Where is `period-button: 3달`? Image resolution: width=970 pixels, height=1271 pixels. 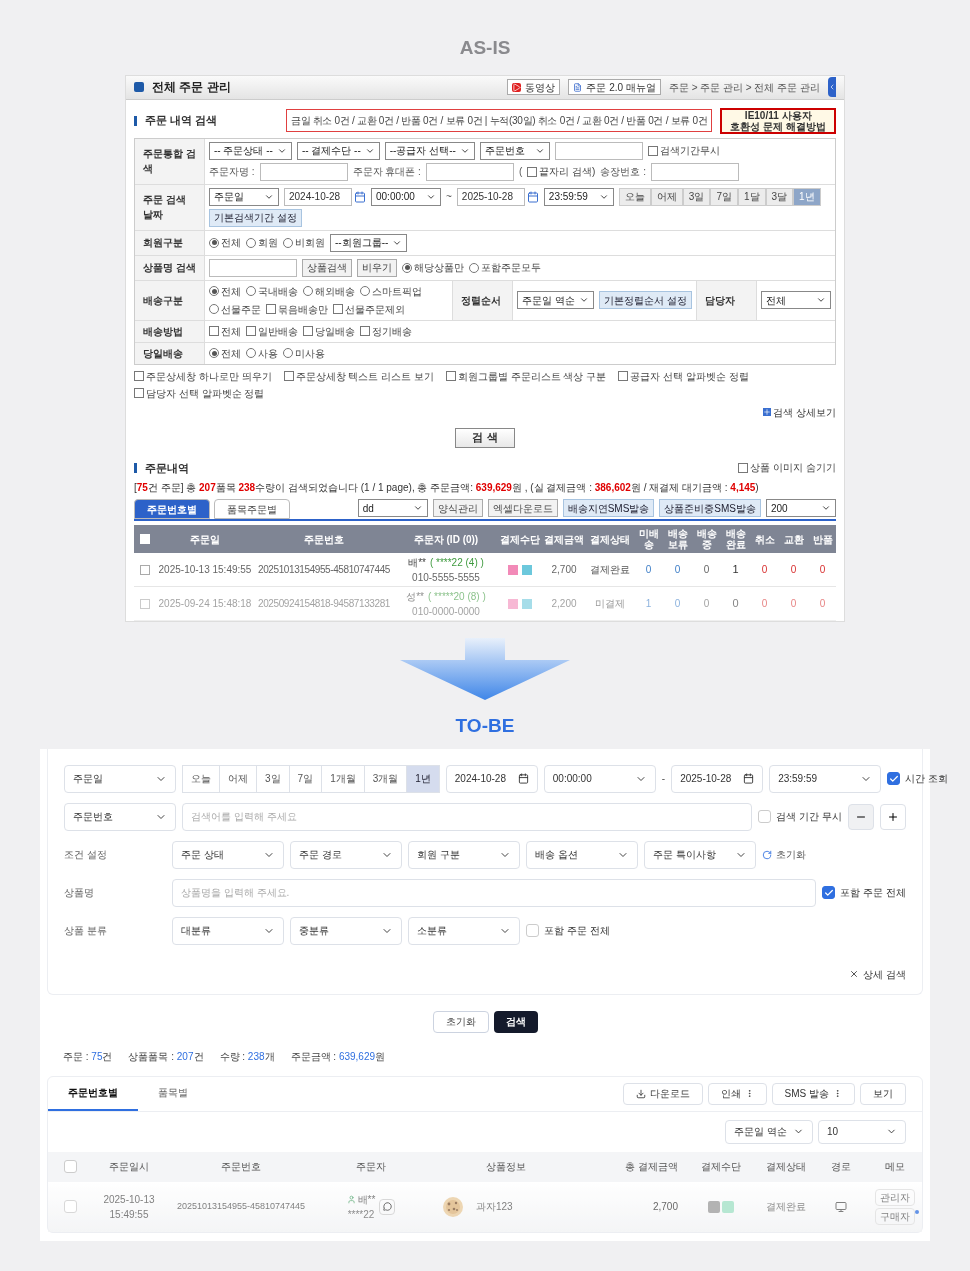 period-button: 3달 is located at coordinates (779, 196).